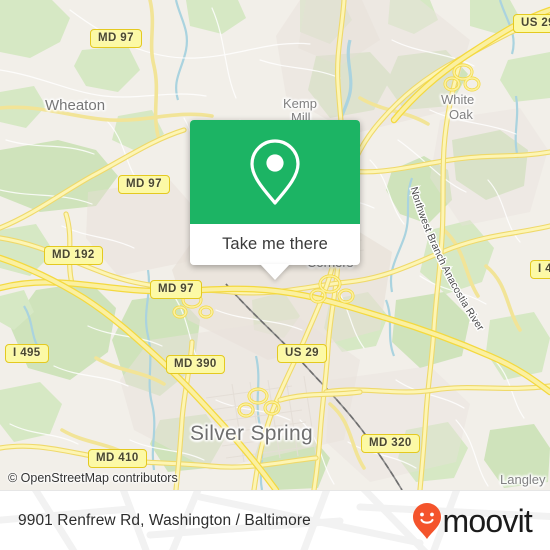 This screenshot has width=550, height=550. What do you see at coordinates (540, 269) in the screenshot?
I see `road-shield-i495-right: I 4` at bounding box center [540, 269].